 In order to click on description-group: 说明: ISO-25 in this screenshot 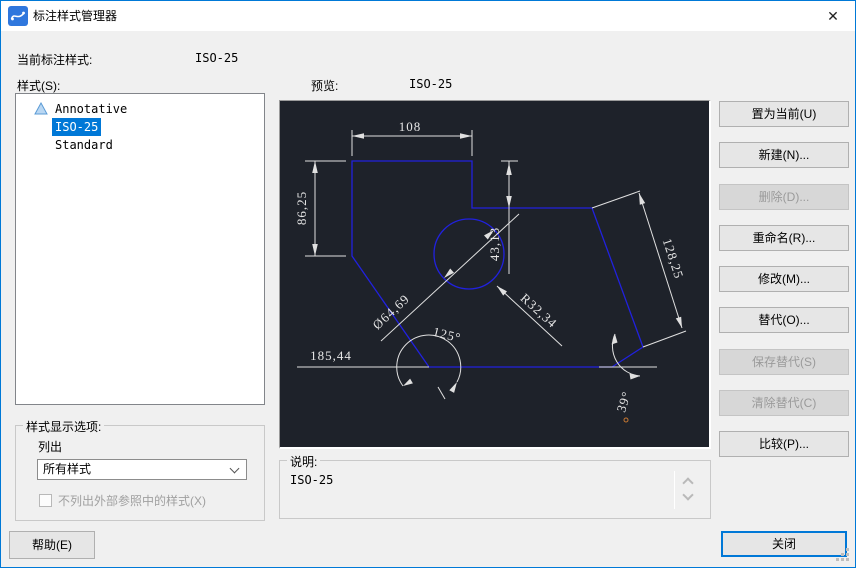, I will do `click(495, 486)`.